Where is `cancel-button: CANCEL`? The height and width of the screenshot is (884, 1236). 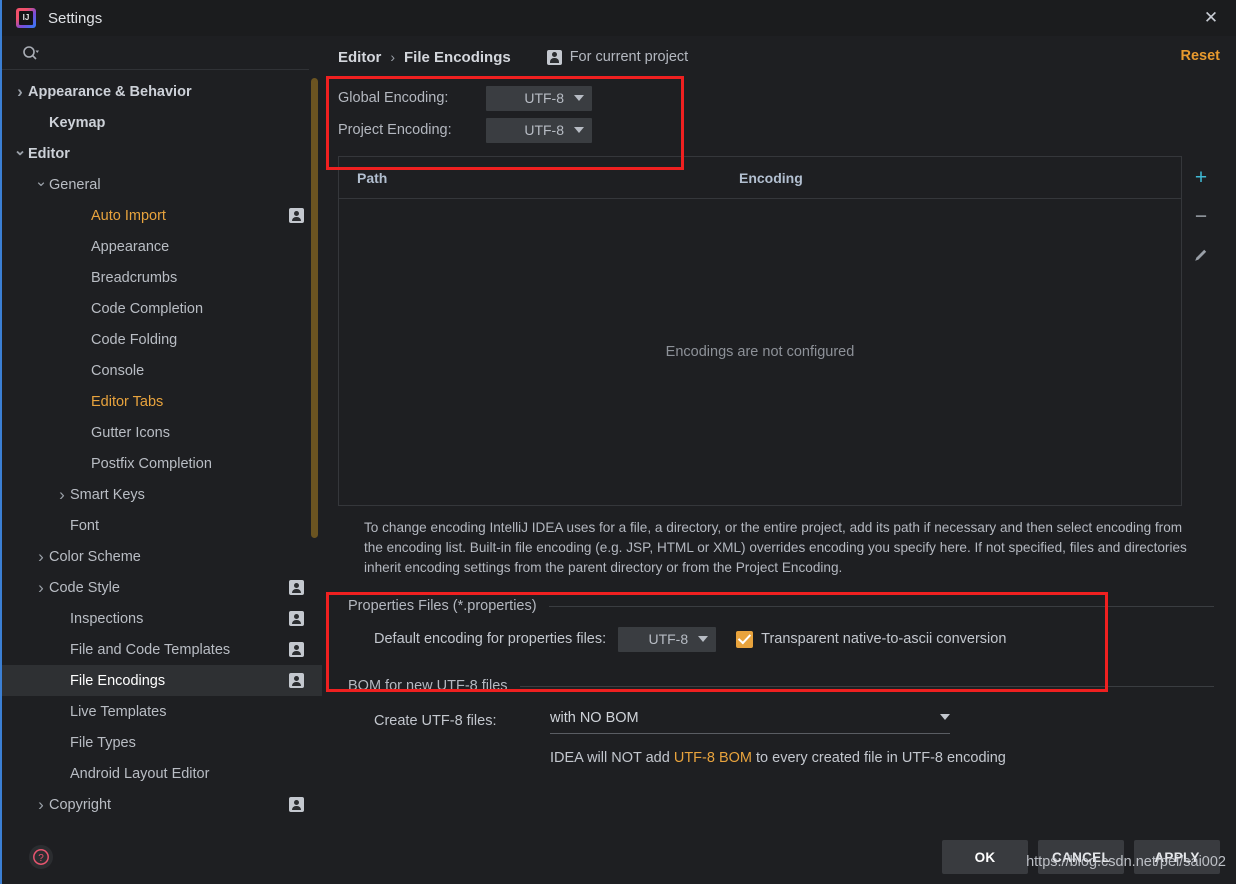
cancel-button: CANCEL is located at coordinates (1081, 857).